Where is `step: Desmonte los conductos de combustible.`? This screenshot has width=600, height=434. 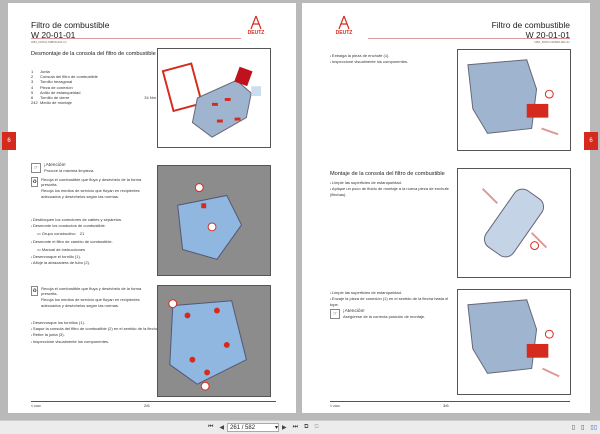 step: Desmonte los conductos de combustible. is located at coordinates (96, 226).